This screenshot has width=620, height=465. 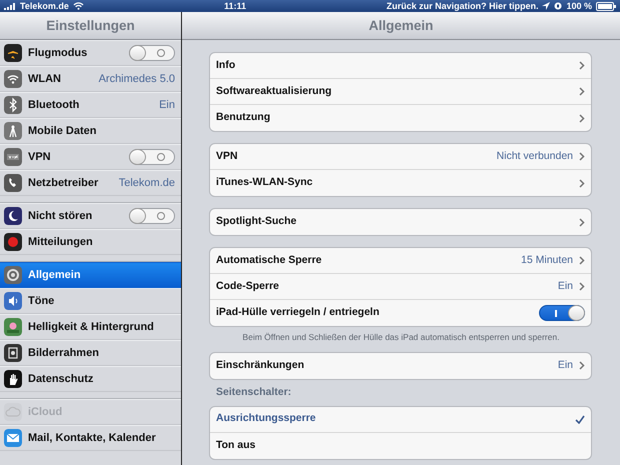 I want to click on battery-percentage: 100 %, so click(x=579, y=6).